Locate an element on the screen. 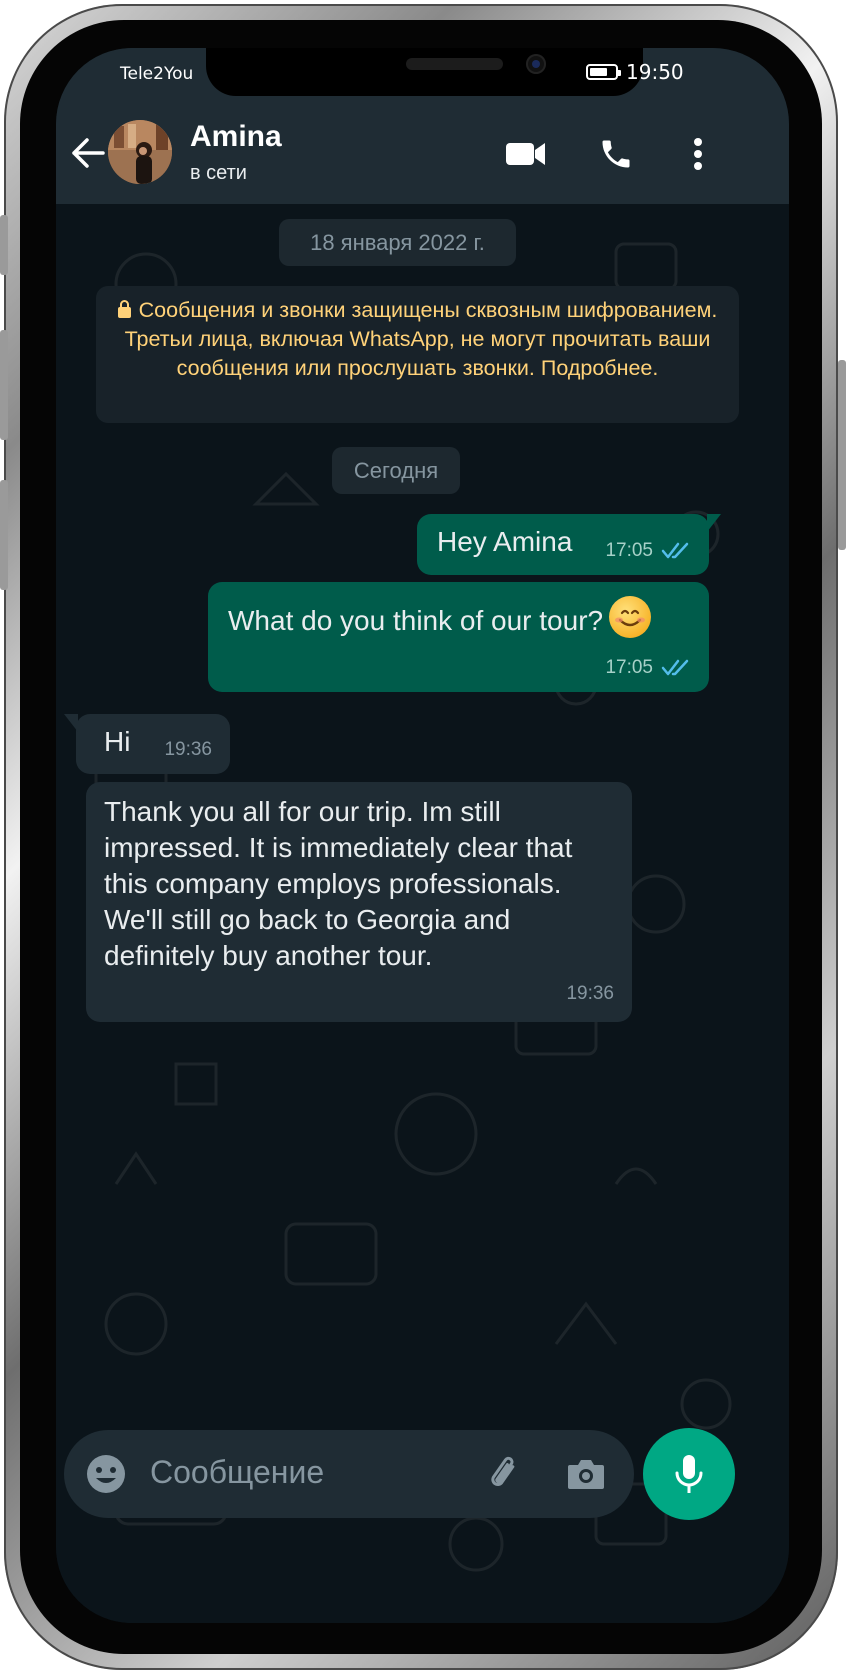 Image resolution: width=846 pixels, height=1675 pixels. phone-call-icon is located at coordinates (616, 154).